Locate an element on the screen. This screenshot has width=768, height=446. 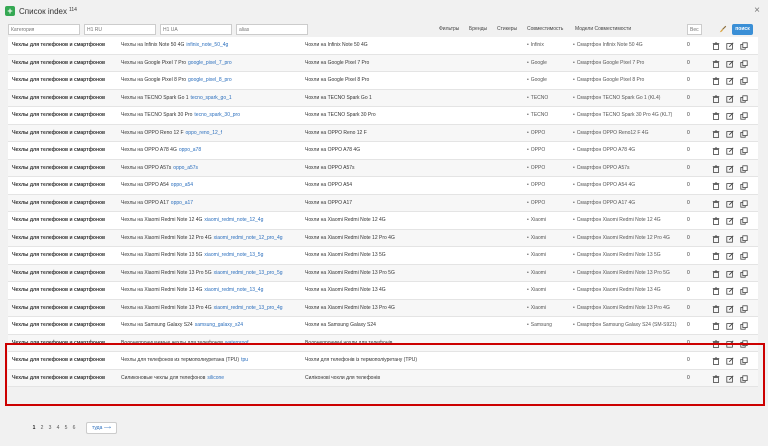
brush-icon is located at coordinates (723, 30).